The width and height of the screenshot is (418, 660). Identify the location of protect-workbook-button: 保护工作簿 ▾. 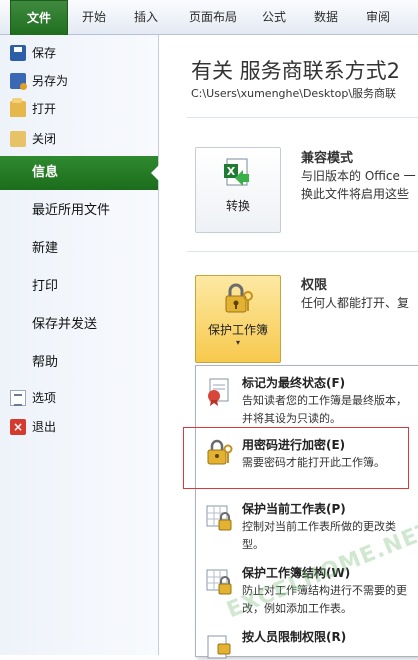
(238, 319).